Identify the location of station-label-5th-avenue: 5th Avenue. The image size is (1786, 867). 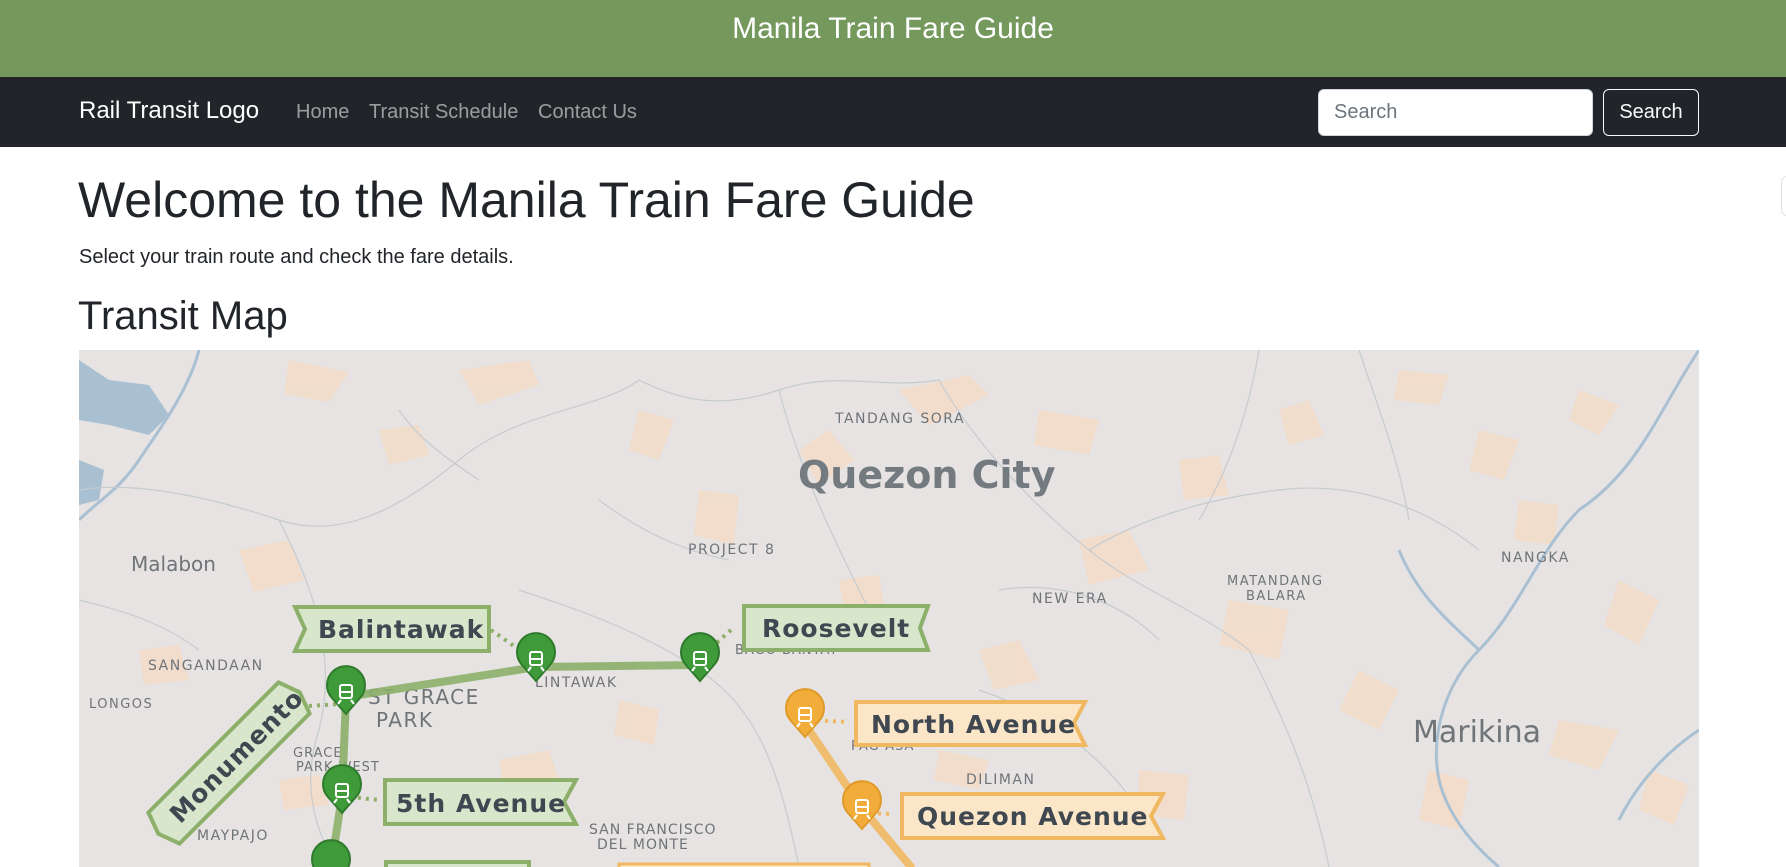
(481, 802).